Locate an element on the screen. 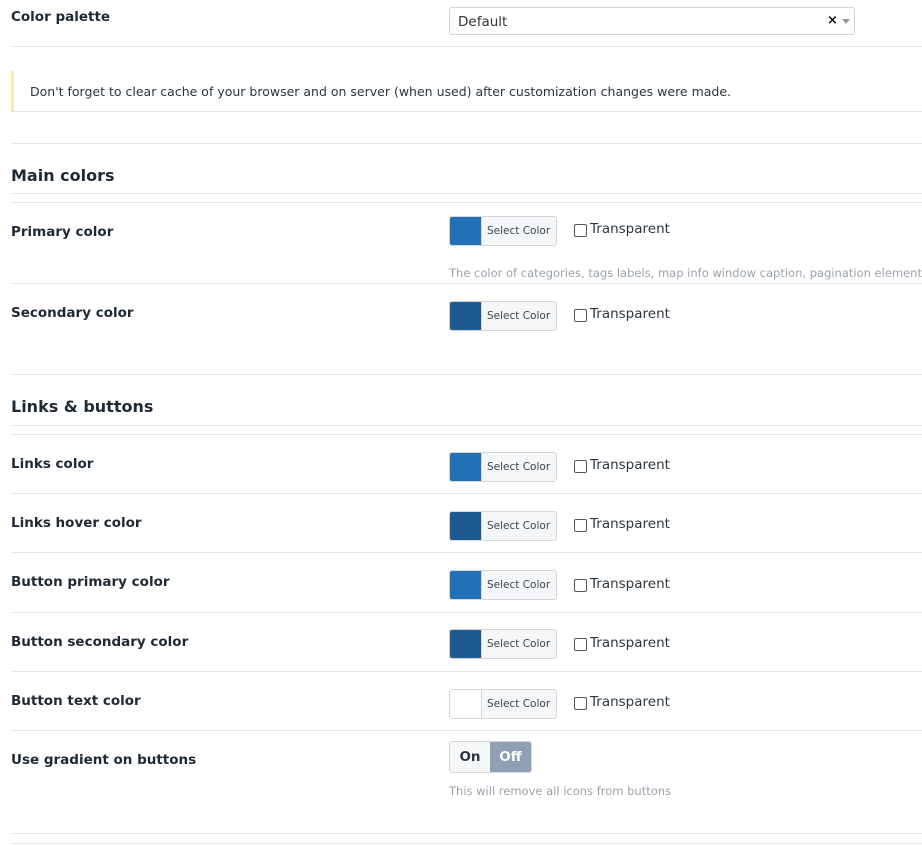 The height and width of the screenshot is (845, 922). gradient-toggle-off: Off is located at coordinates (510, 757).